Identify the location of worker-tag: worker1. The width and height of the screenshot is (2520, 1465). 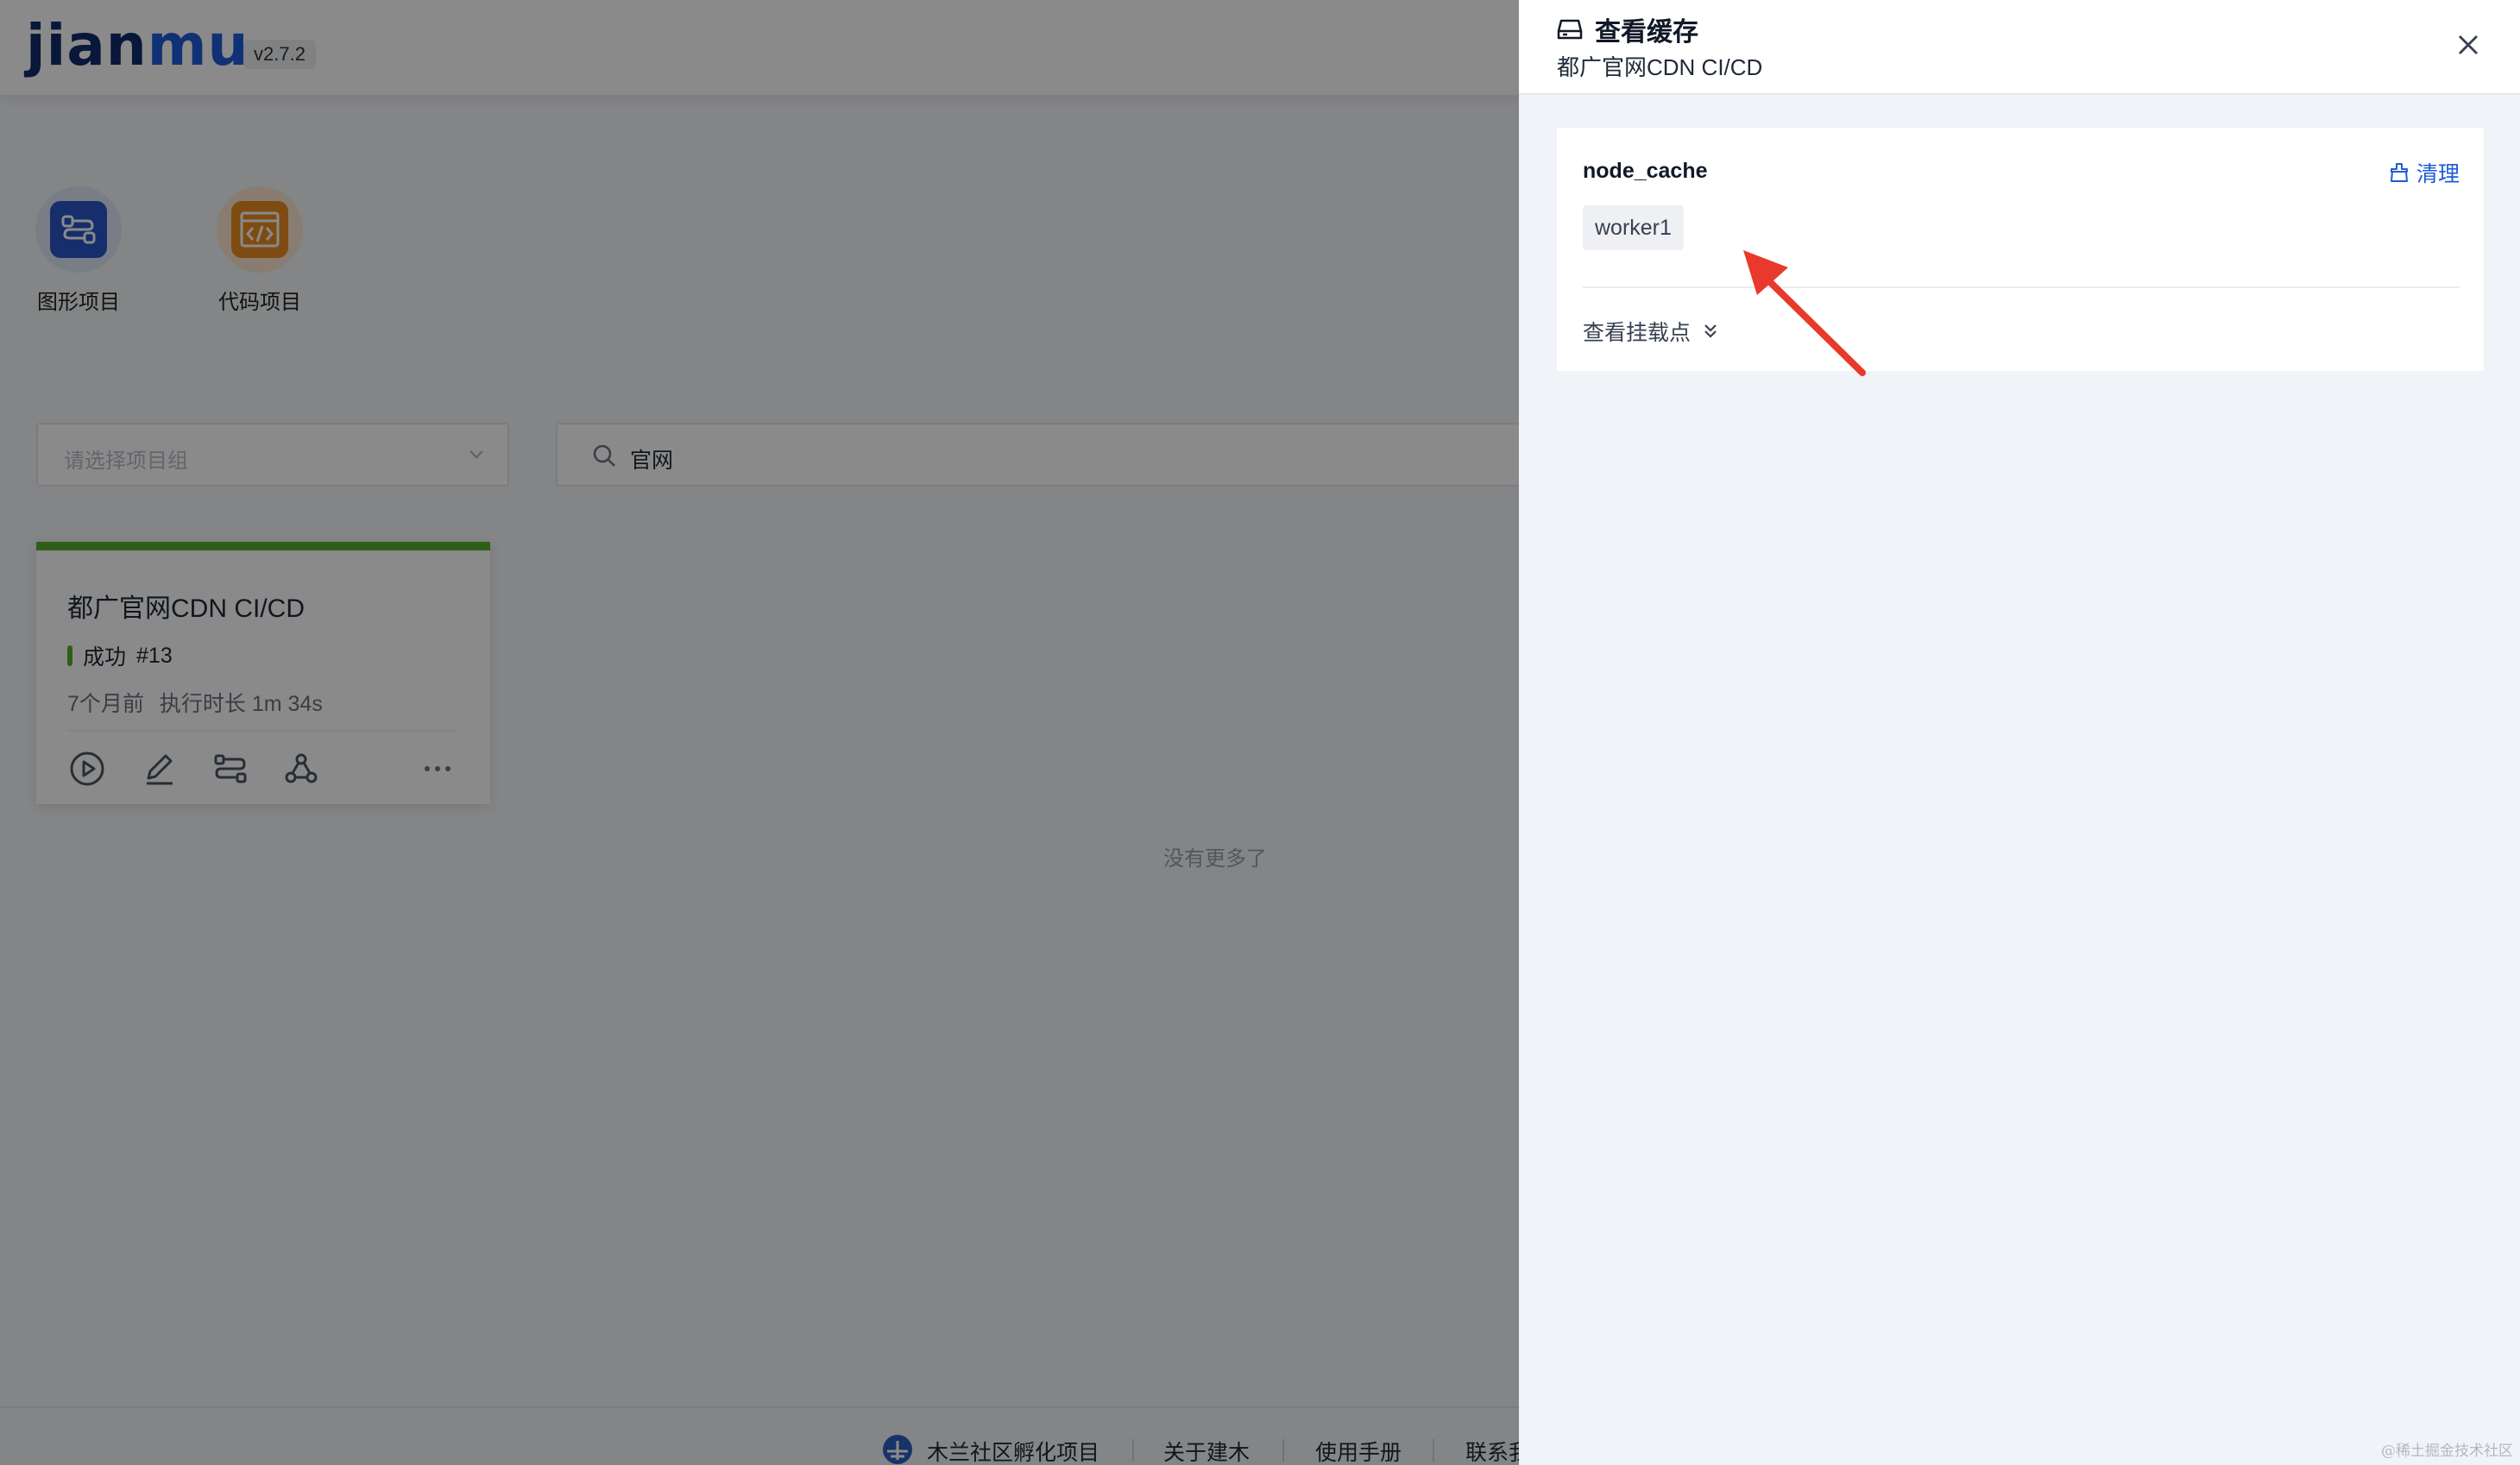
(1634, 227).